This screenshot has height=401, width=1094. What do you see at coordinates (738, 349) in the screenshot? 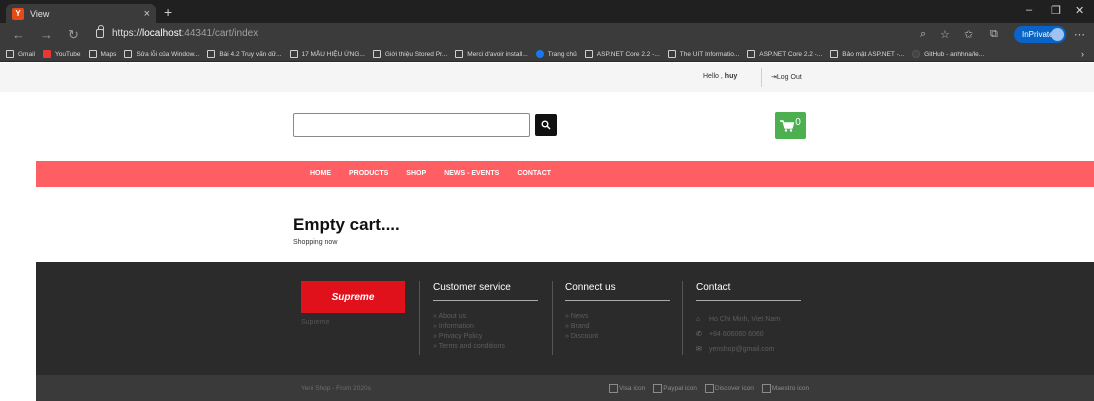
I see `contact-email: ✉ yenshop@gmail.com` at bounding box center [738, 349].